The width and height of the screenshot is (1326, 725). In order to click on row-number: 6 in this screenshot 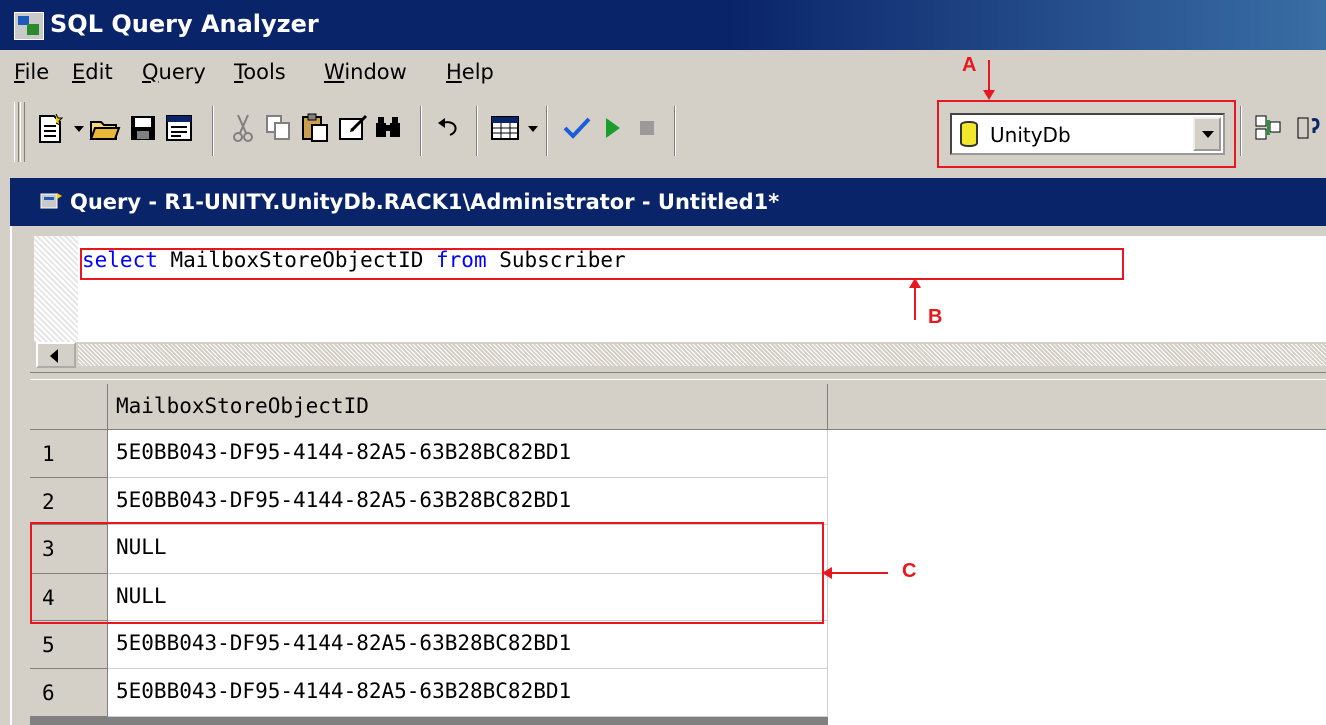, I will do `click(69, 693)`.